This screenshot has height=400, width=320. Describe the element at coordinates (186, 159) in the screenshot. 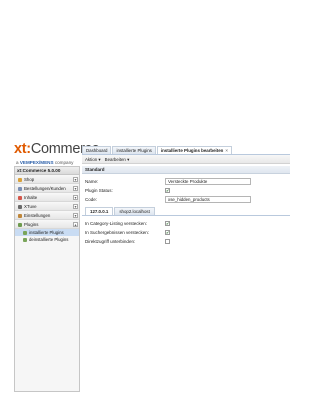

I see `toolbar: Aktion ▾ Bearbeiten ▾` at that location.